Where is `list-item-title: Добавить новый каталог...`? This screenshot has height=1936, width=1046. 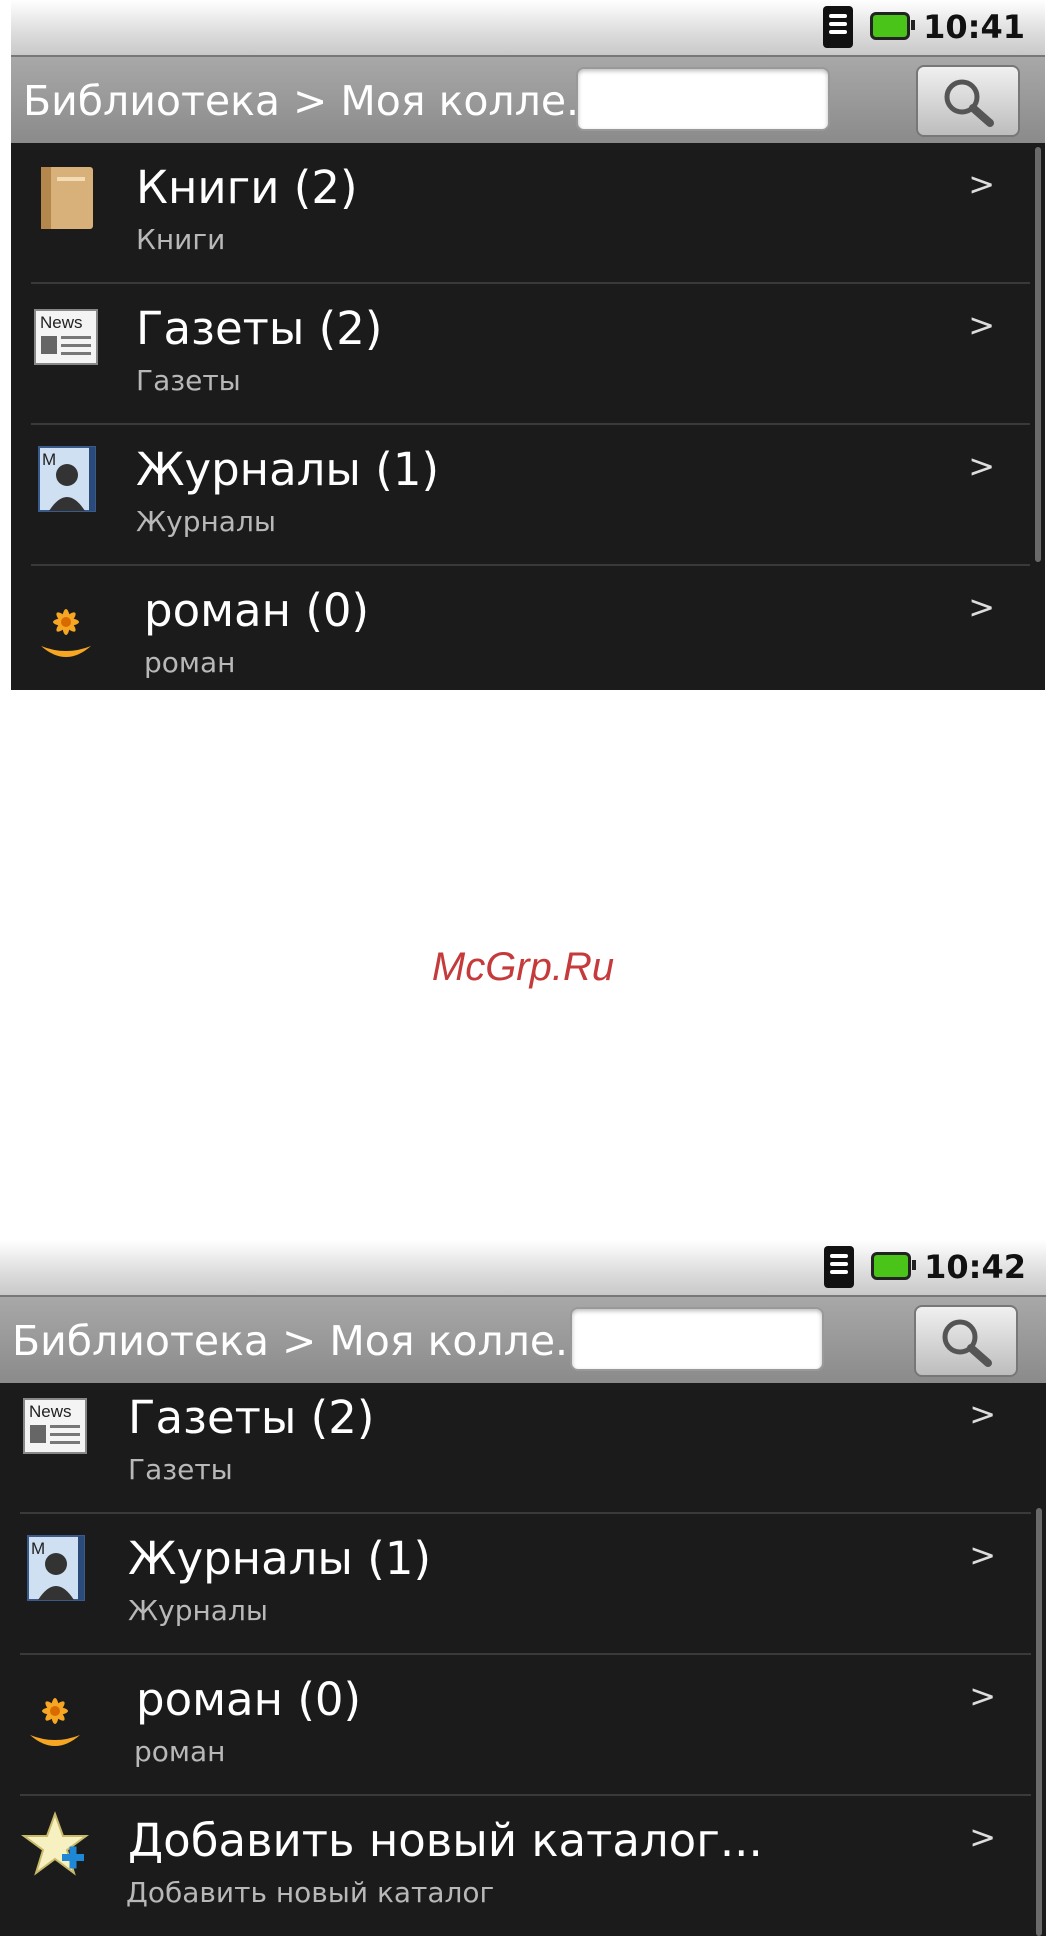
list-item-title: Добавить новый каталог... is located at coordinates (445, 1840).